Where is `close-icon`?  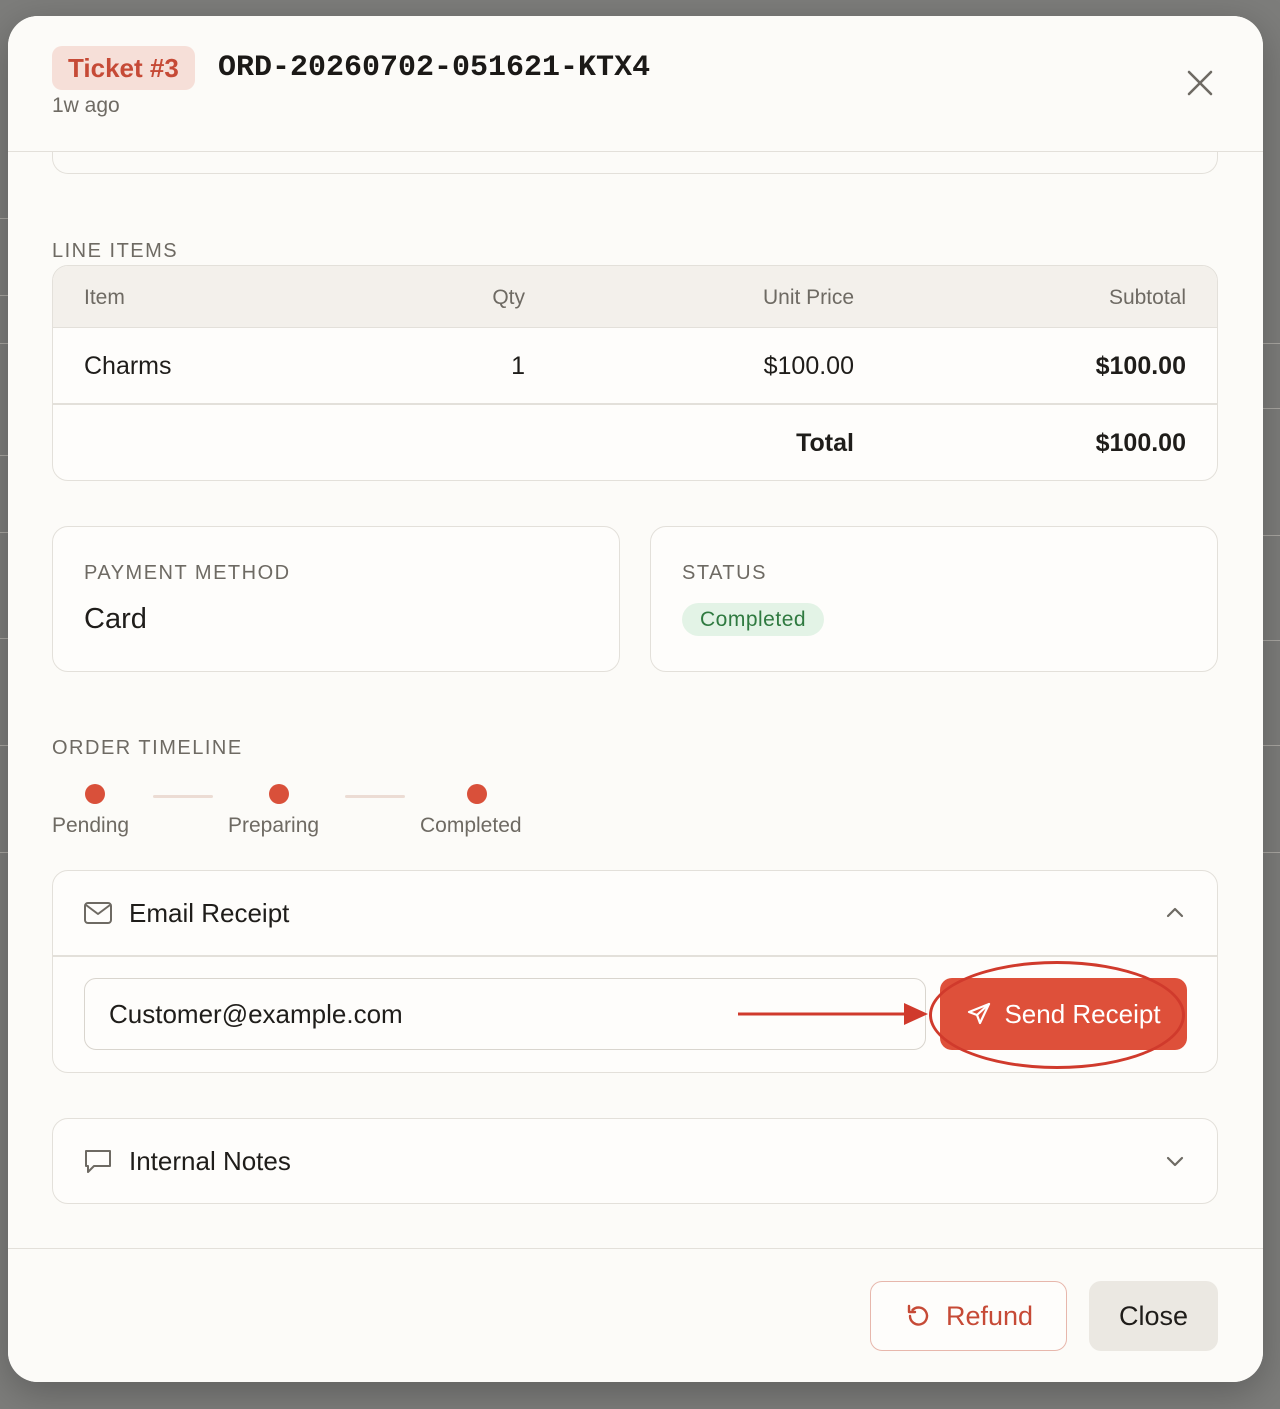
close-icon is located at coordinates (1200, 83).